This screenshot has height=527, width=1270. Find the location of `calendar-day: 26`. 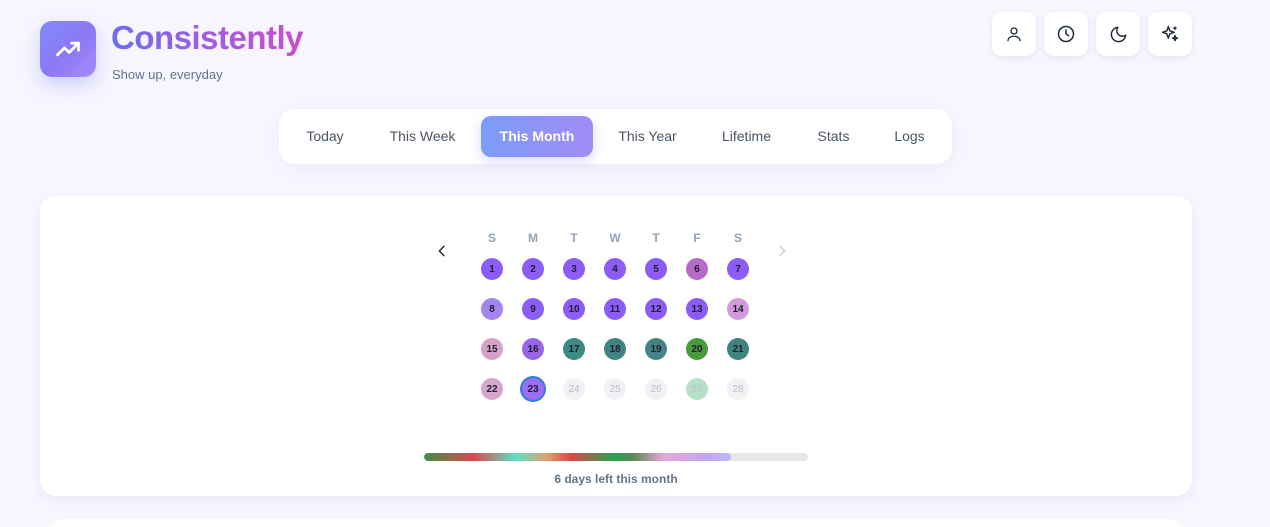

calendar-day: 26 is located at coordinates (656, 389).